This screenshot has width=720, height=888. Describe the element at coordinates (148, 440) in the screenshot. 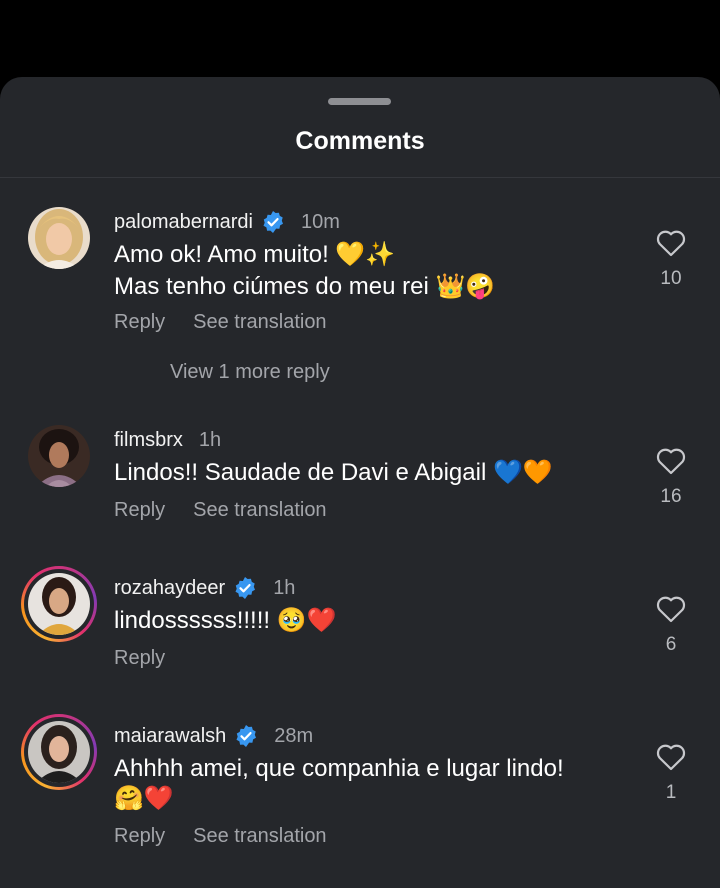

I see `username: filmsbrx` at that location.